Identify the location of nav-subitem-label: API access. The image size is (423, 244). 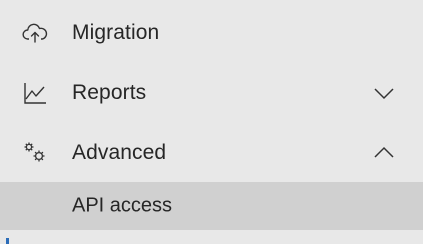
(122, 205).